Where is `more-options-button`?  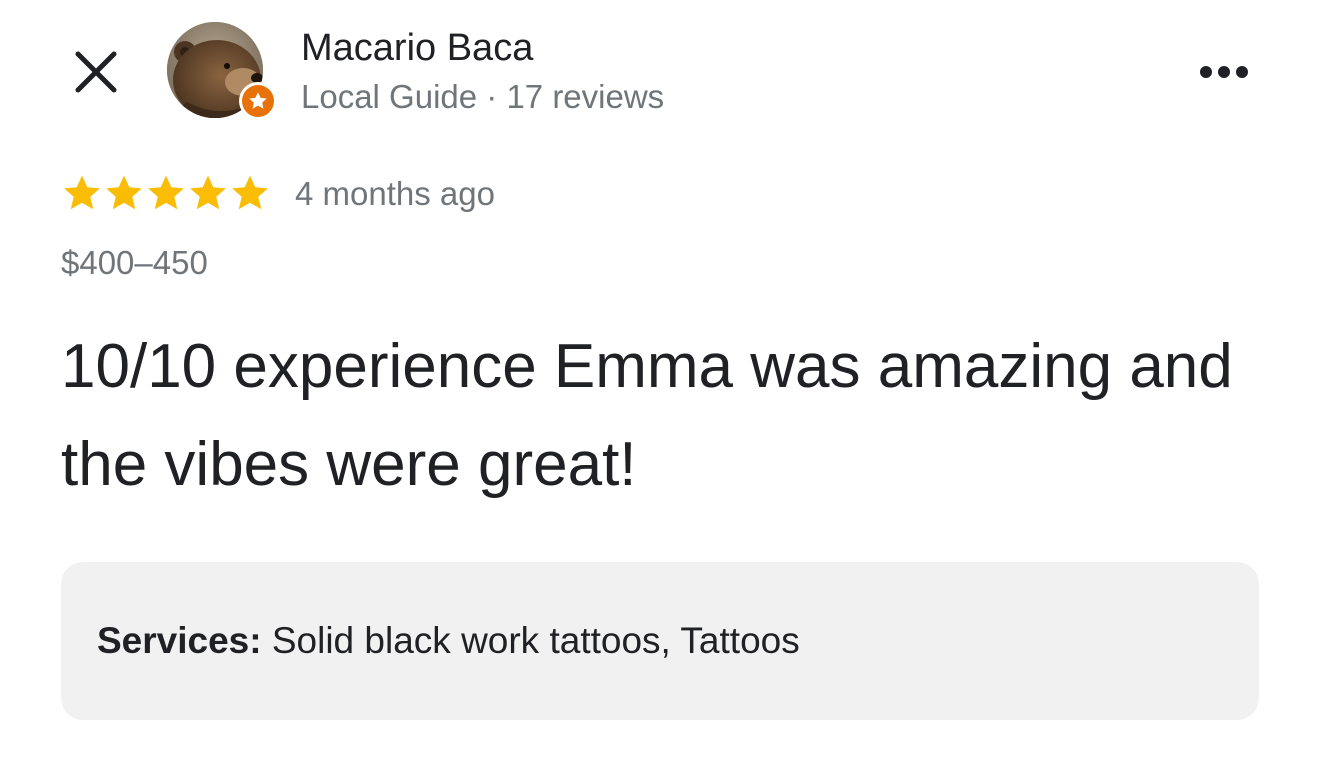
more-options-button is located at coordinates (1224, 72).